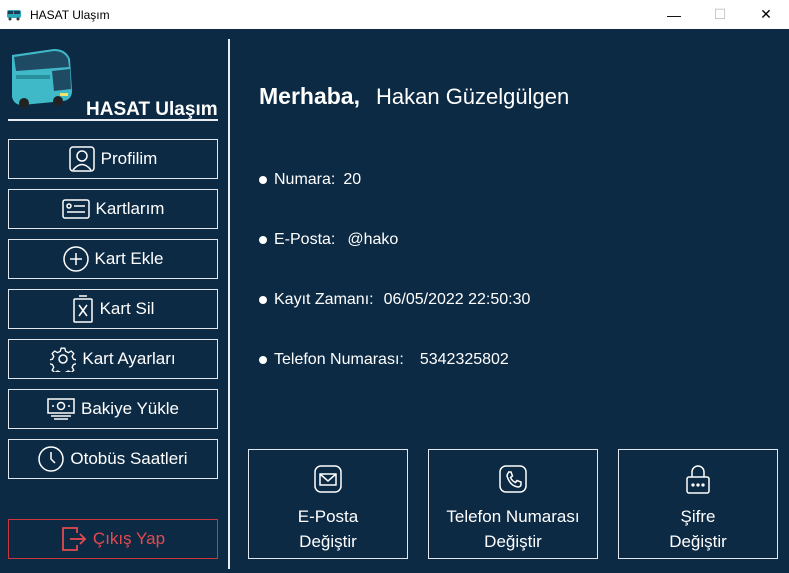 The height and width of the screenshot is (573, 789). What do you see at coordinates (113, 82) in the screenshot?
I see `logo: HASAT Ulaşım` at bounding box center [113, 82].